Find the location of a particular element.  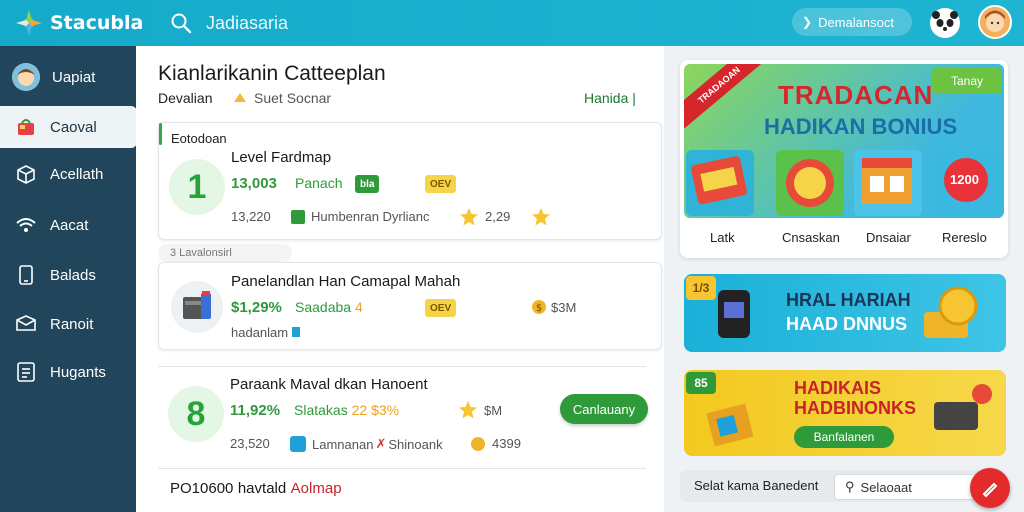

grid-icon is located at coordinates (298, 216).